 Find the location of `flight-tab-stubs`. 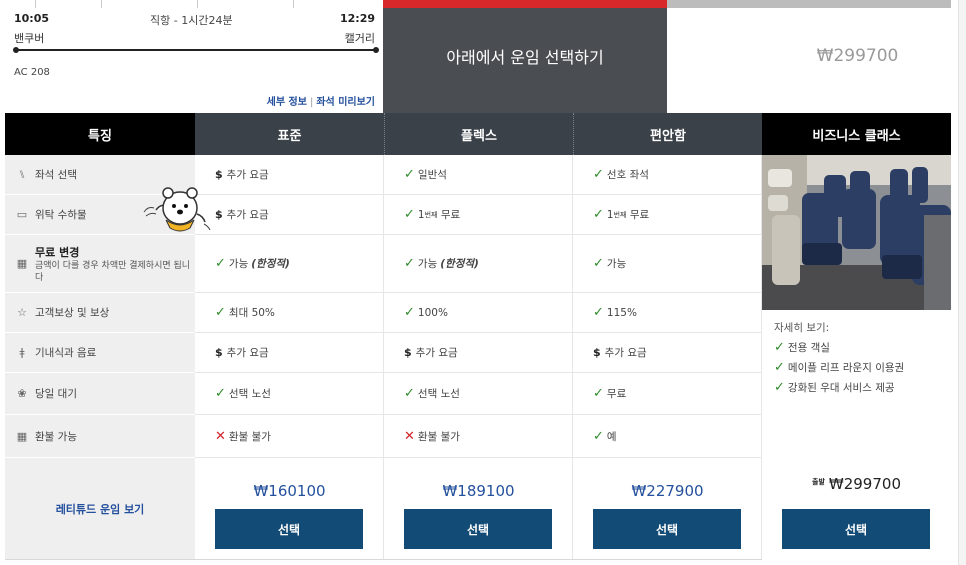

flight-tab-stubs is located at coordinates (194, 4).